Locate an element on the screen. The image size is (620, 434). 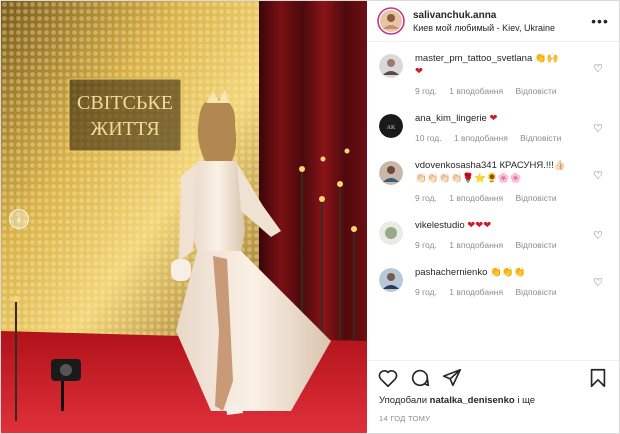
comment-button is located at coordinates (420, 378).